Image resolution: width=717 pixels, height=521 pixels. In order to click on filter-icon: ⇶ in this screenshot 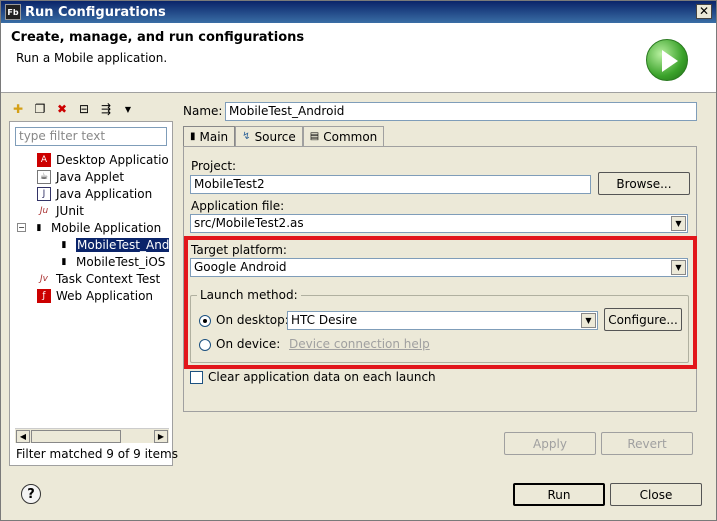, I will do `click(106, 109)`.